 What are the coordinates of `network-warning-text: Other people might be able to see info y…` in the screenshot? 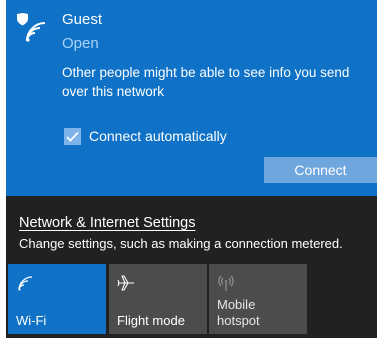 It's located at (206, 82).